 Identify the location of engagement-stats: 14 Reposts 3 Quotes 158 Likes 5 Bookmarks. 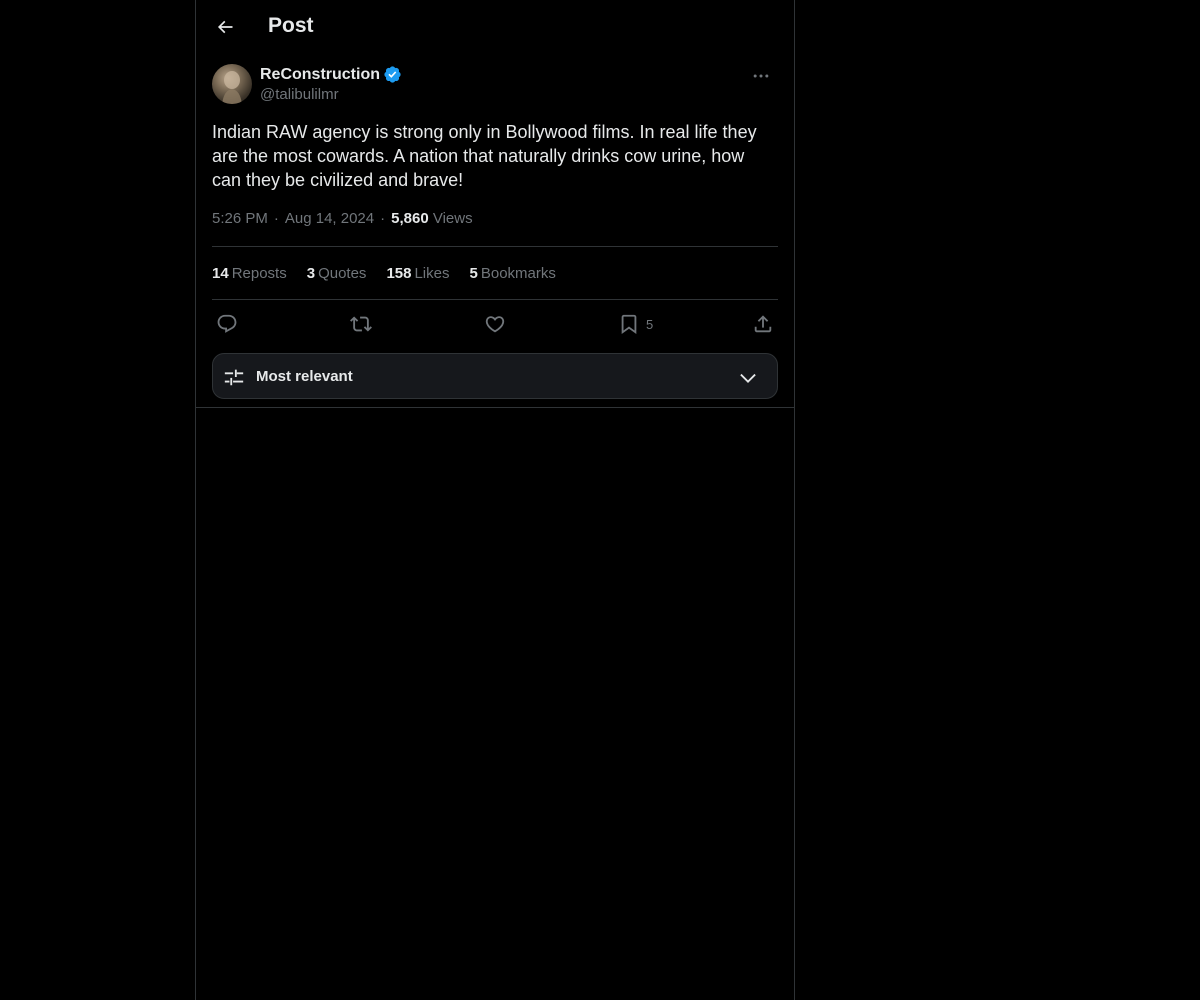
(495, 273).